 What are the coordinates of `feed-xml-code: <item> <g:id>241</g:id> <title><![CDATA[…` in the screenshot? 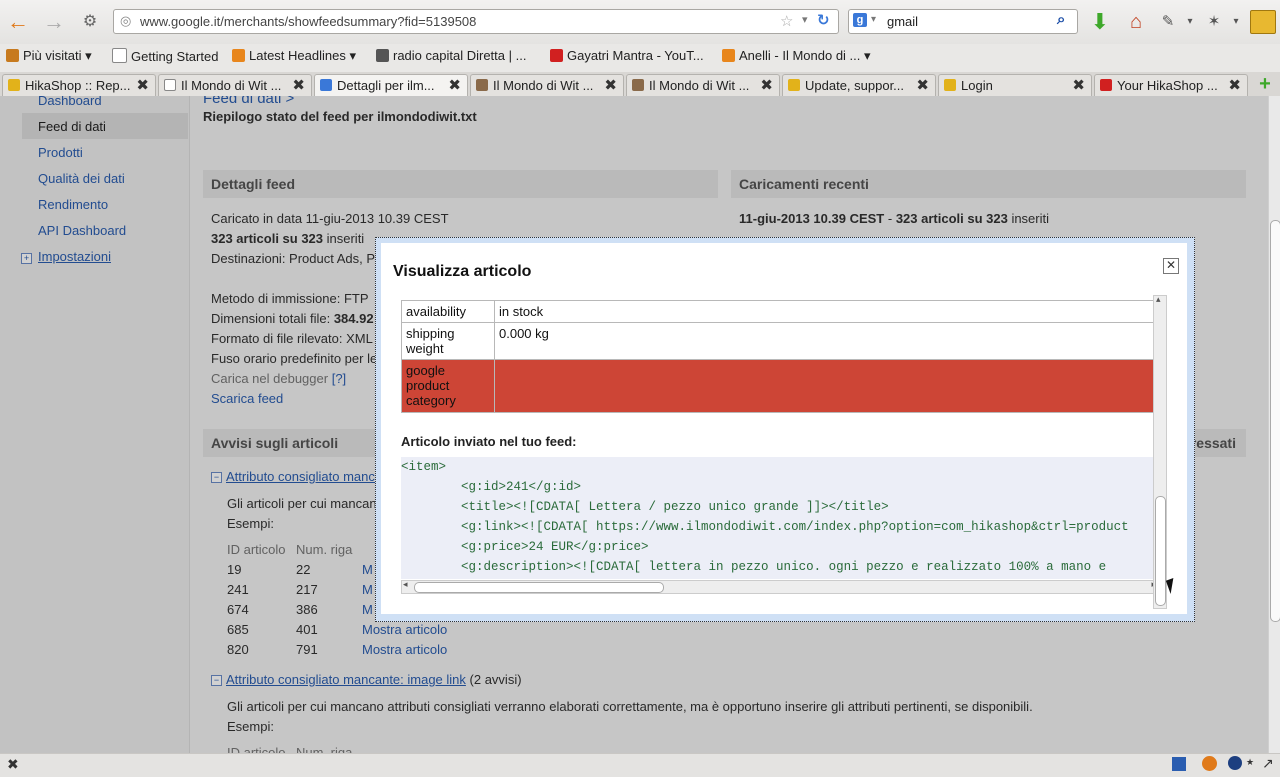 It's located at (779, 518).